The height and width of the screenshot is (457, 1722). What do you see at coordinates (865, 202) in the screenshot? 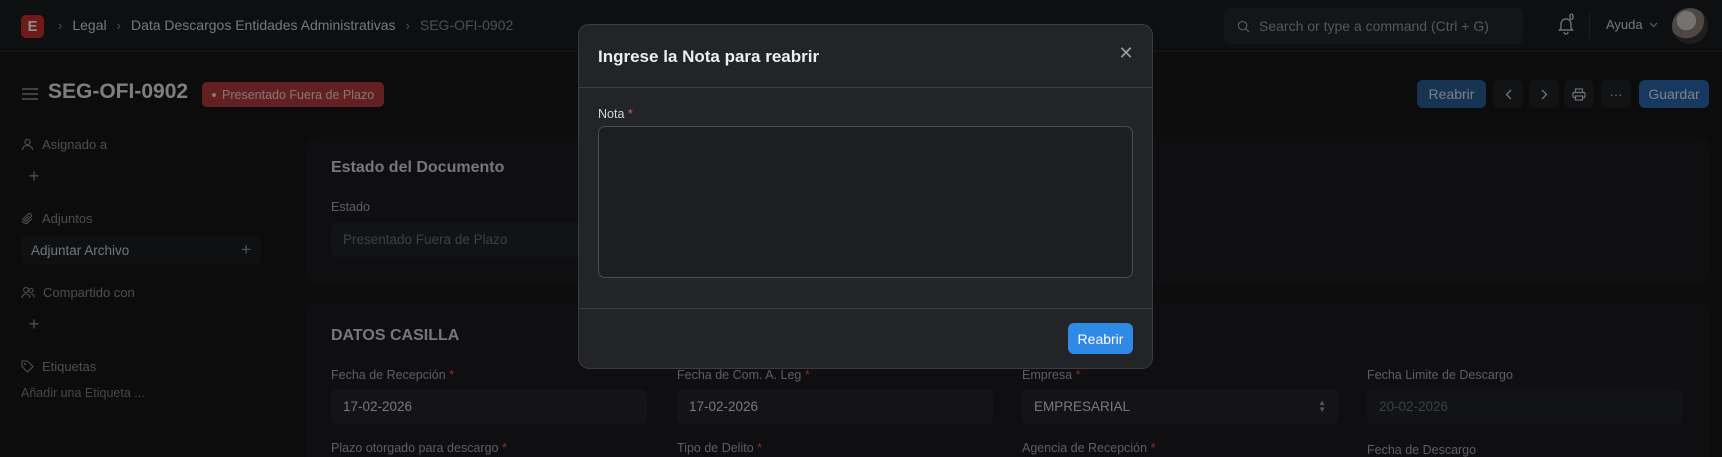
I see `note-textarea` at bounding box center [865, 202].